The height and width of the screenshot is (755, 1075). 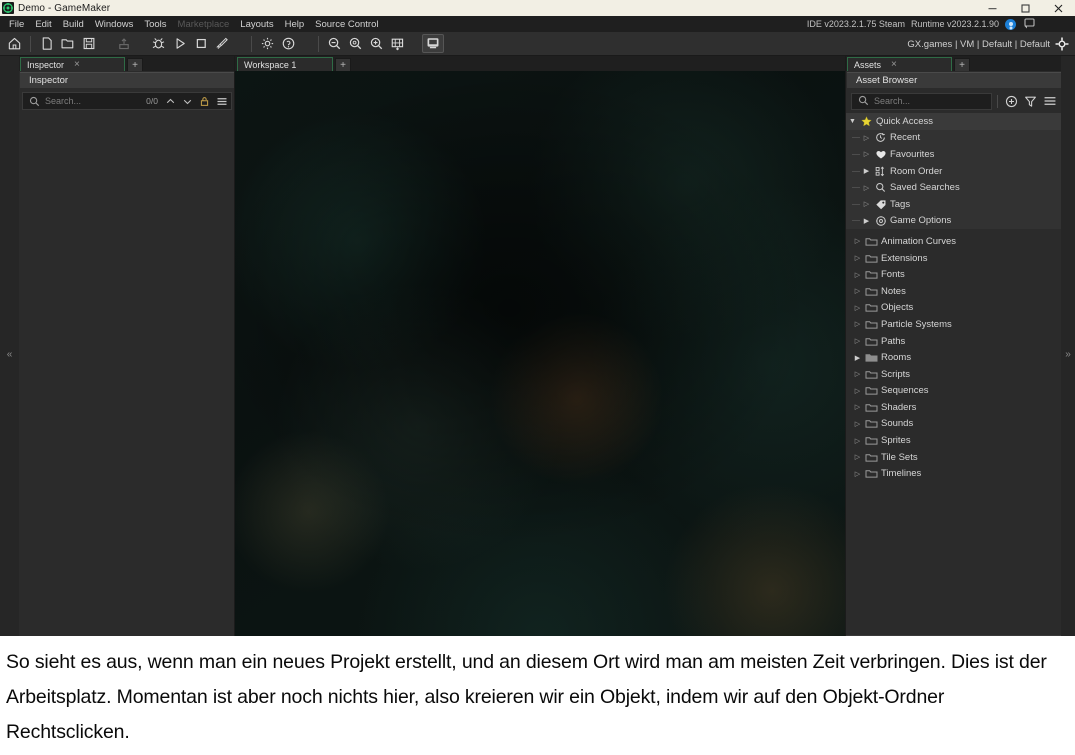 What do you see at coordinates (953, 274) in the screenshot?
I see `tree-item-fonts: ▷ Fonts` at bounding box center [953, 274].